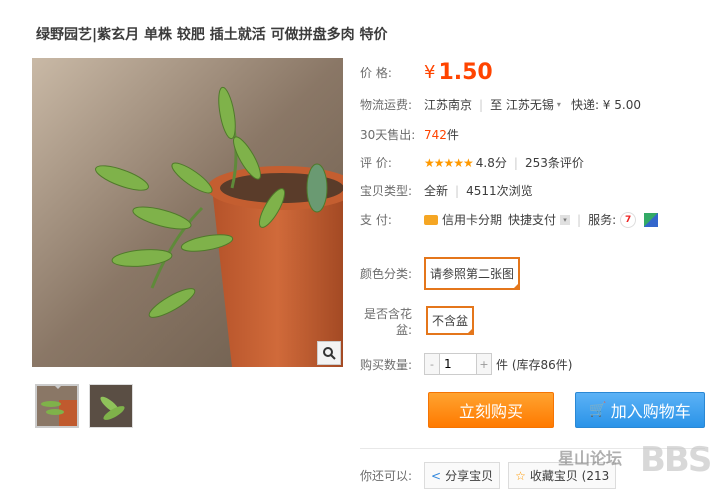 Image resolution: width=711 pixels, height=492 pixels. What do you see at coordinates (628, 219) in the screenshot?
I see `seven-day-return-icon: 7` at bounding box center [628, 219].